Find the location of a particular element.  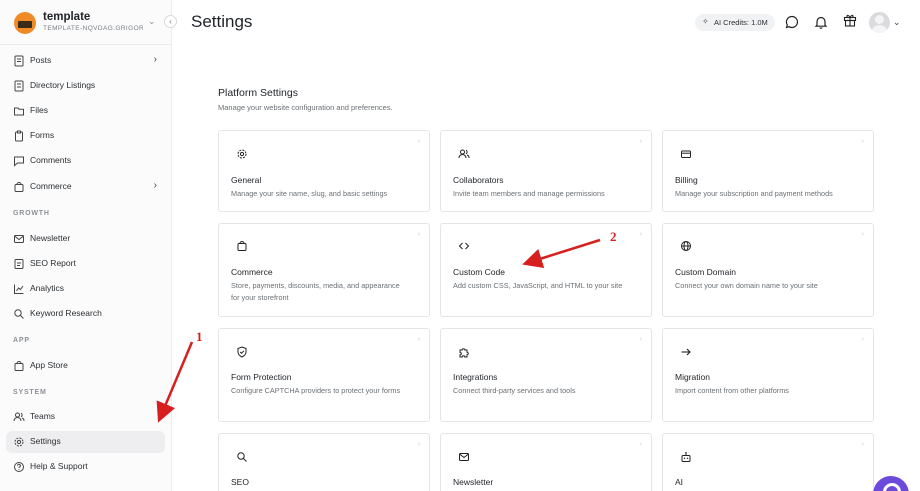

sidebar-item-app-store: App Store is located at coordinates (85, 366).